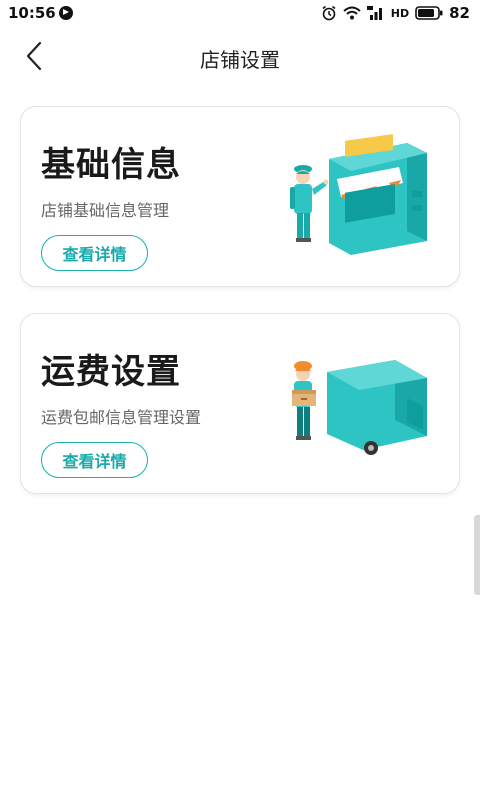  Describe the element at coordinates (477, 555) in the screenshot. I see `side-edge-handle` at that location.